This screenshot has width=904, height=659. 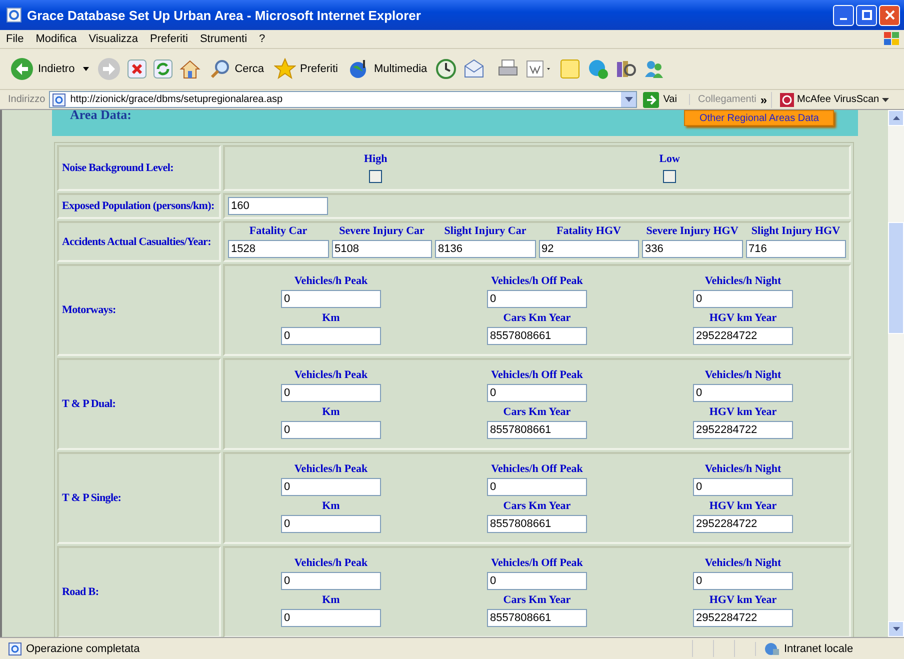 I want to click on chevron-button: », so click(x=764, y=99).